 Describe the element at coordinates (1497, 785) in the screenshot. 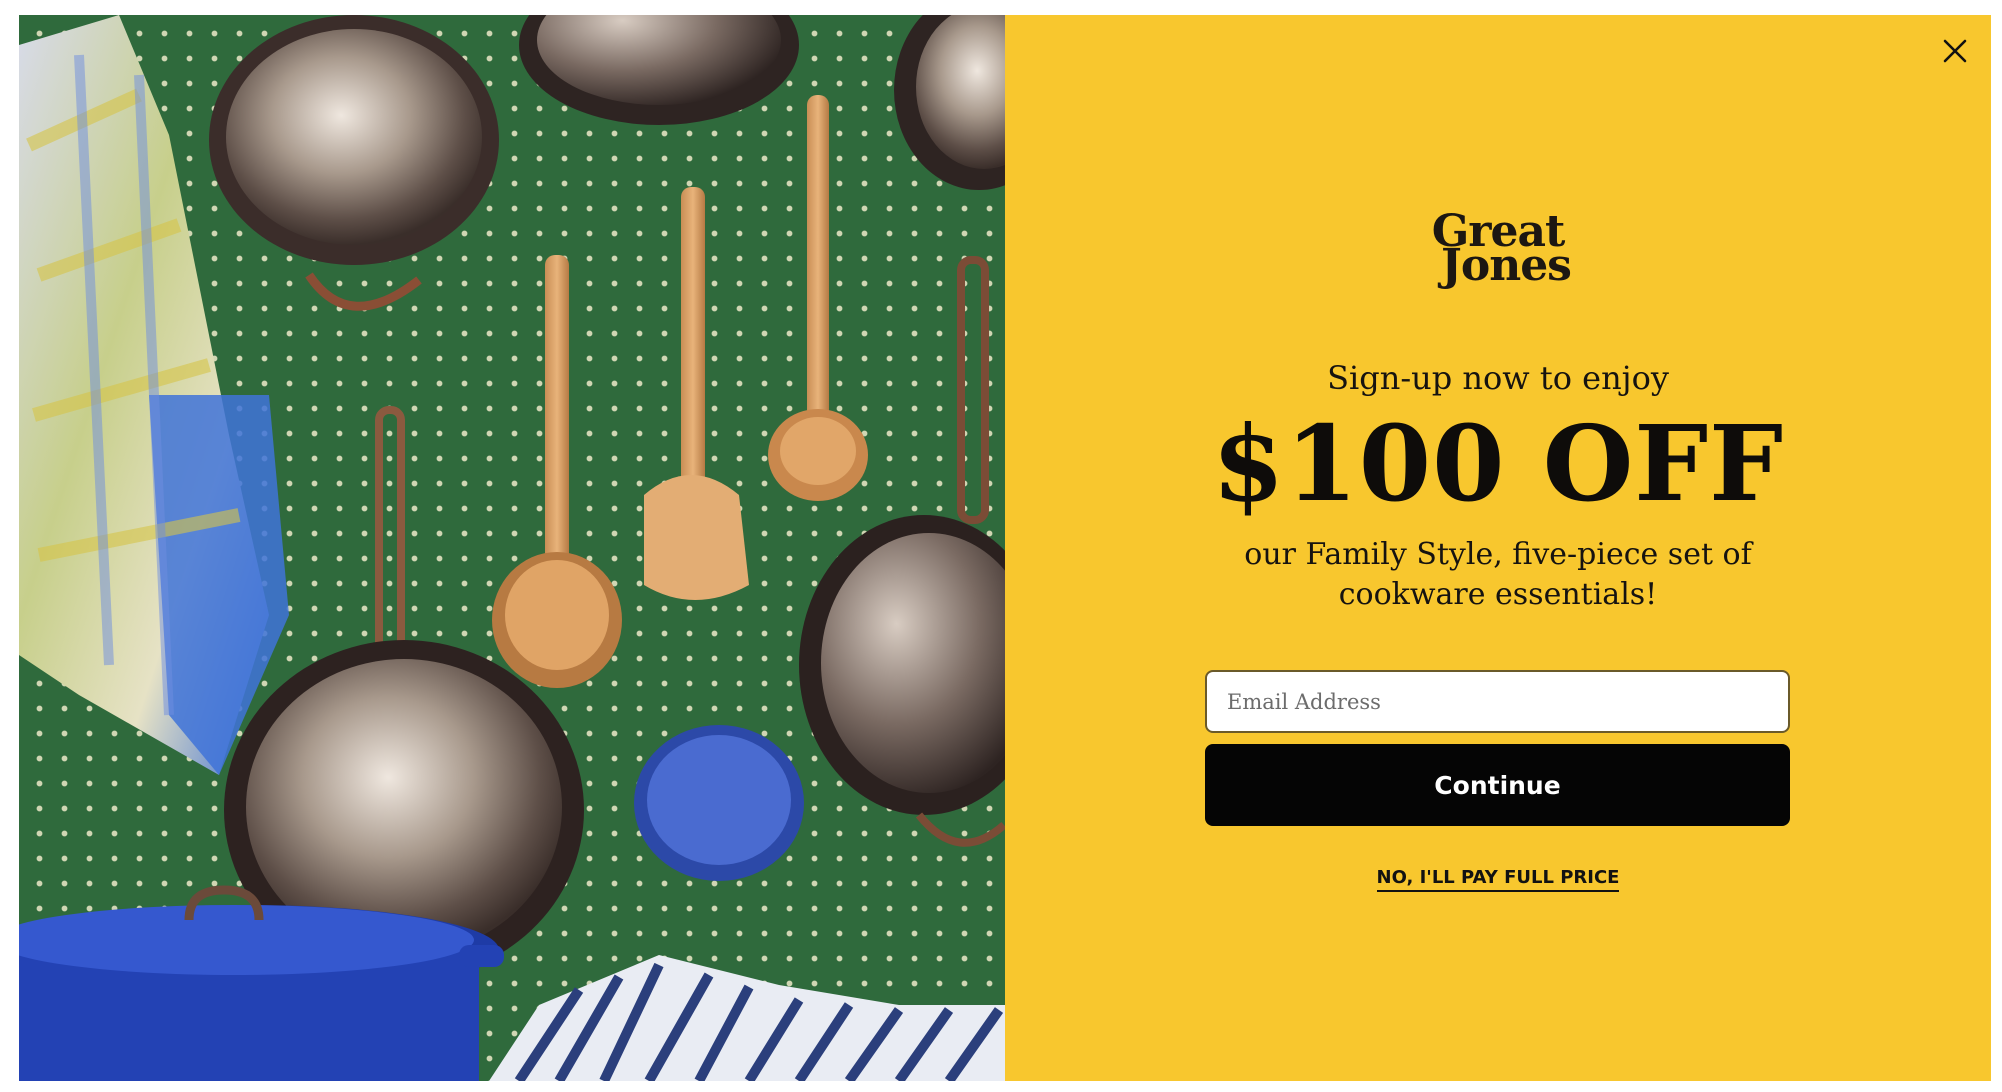

I see `continue-button: Continue` at that location.